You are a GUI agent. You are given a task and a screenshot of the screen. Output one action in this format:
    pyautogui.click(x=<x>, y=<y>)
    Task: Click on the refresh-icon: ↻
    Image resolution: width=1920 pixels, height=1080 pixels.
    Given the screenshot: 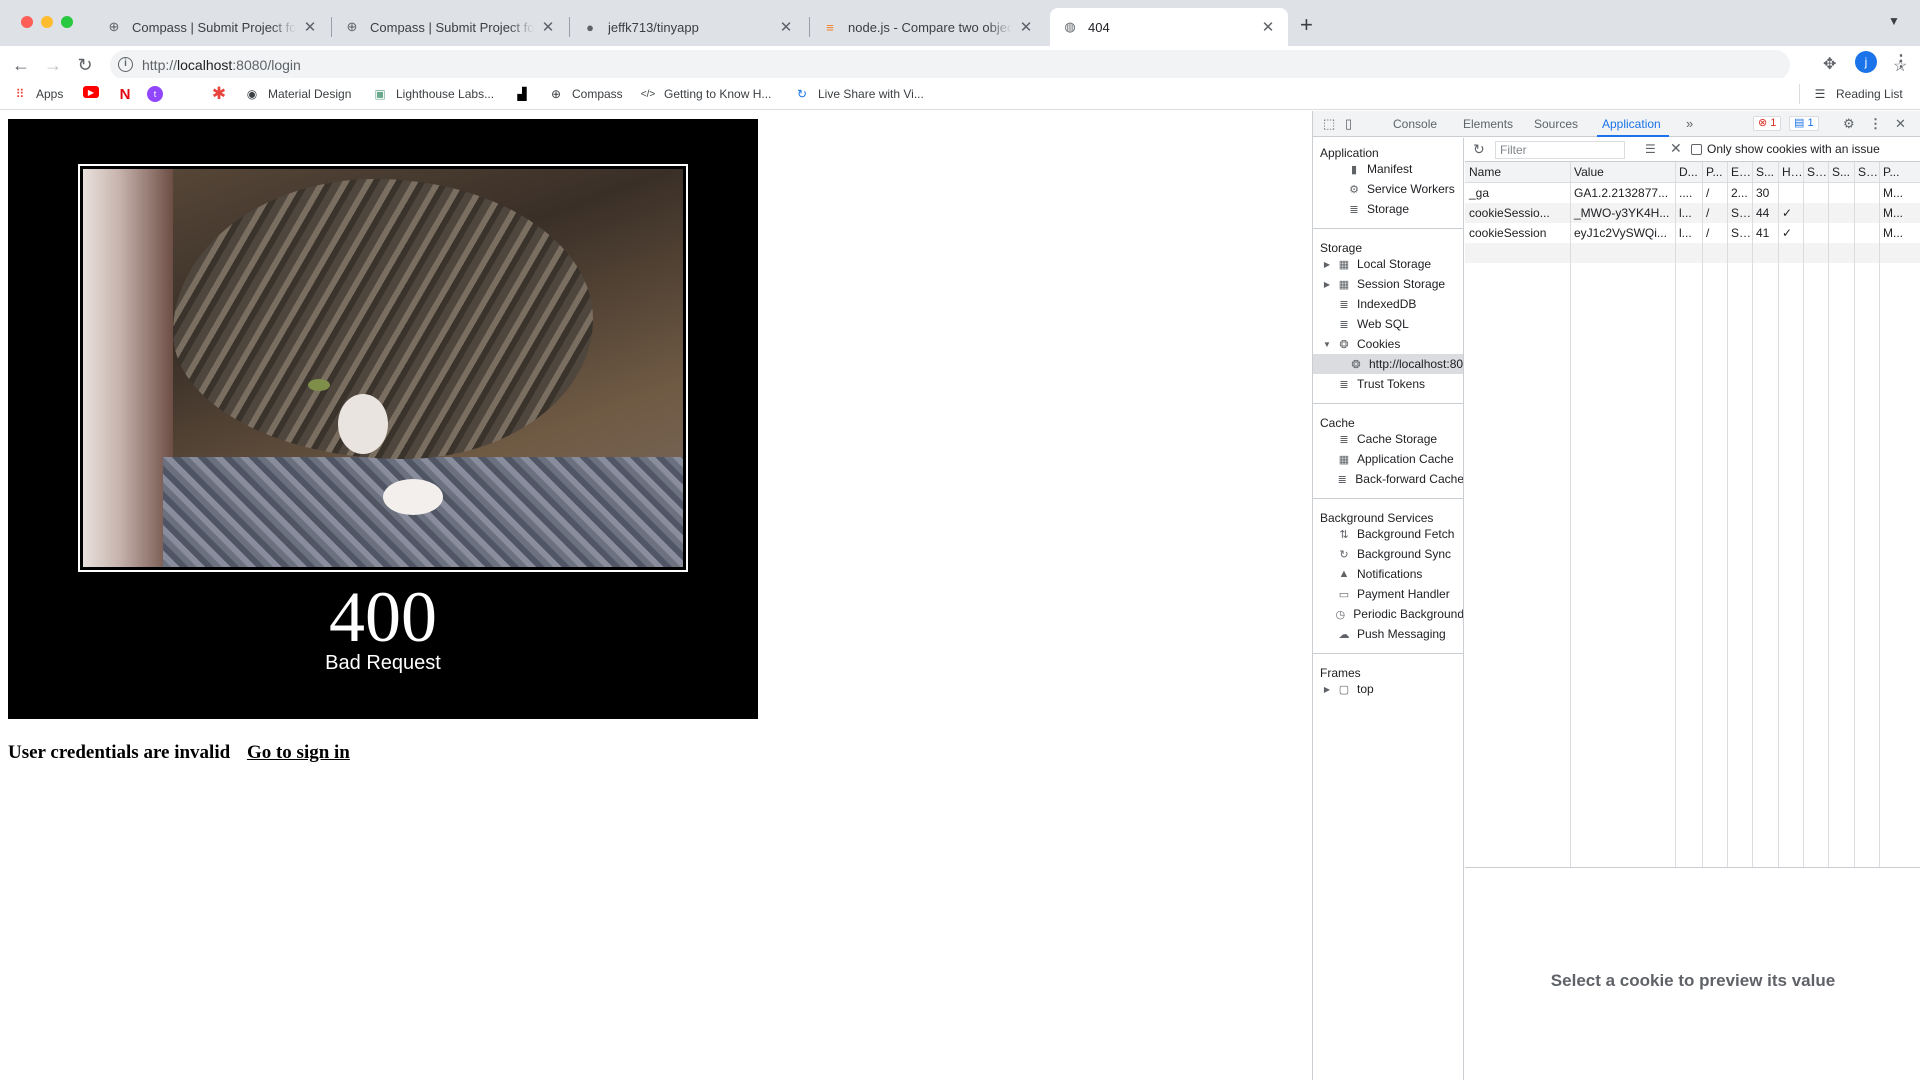 What is the action you would take?
    pyautogui.click(x=1479, y=149)
    